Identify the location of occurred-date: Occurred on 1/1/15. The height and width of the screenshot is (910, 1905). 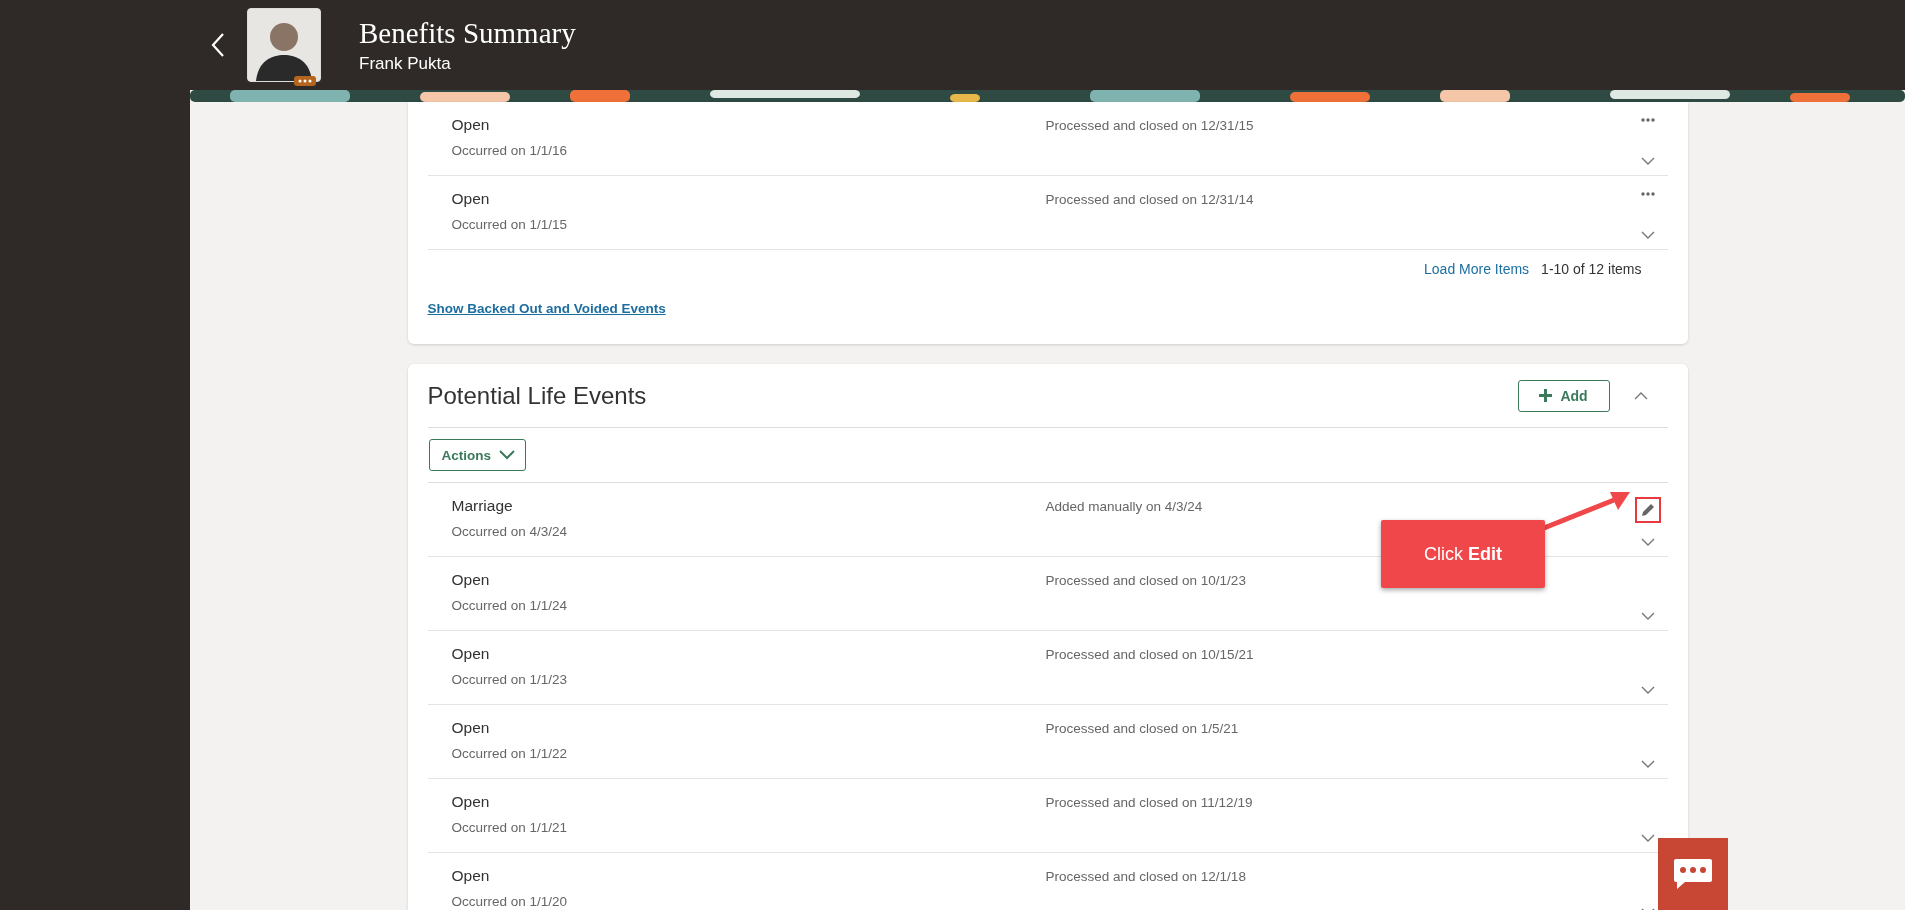
(510, 224).